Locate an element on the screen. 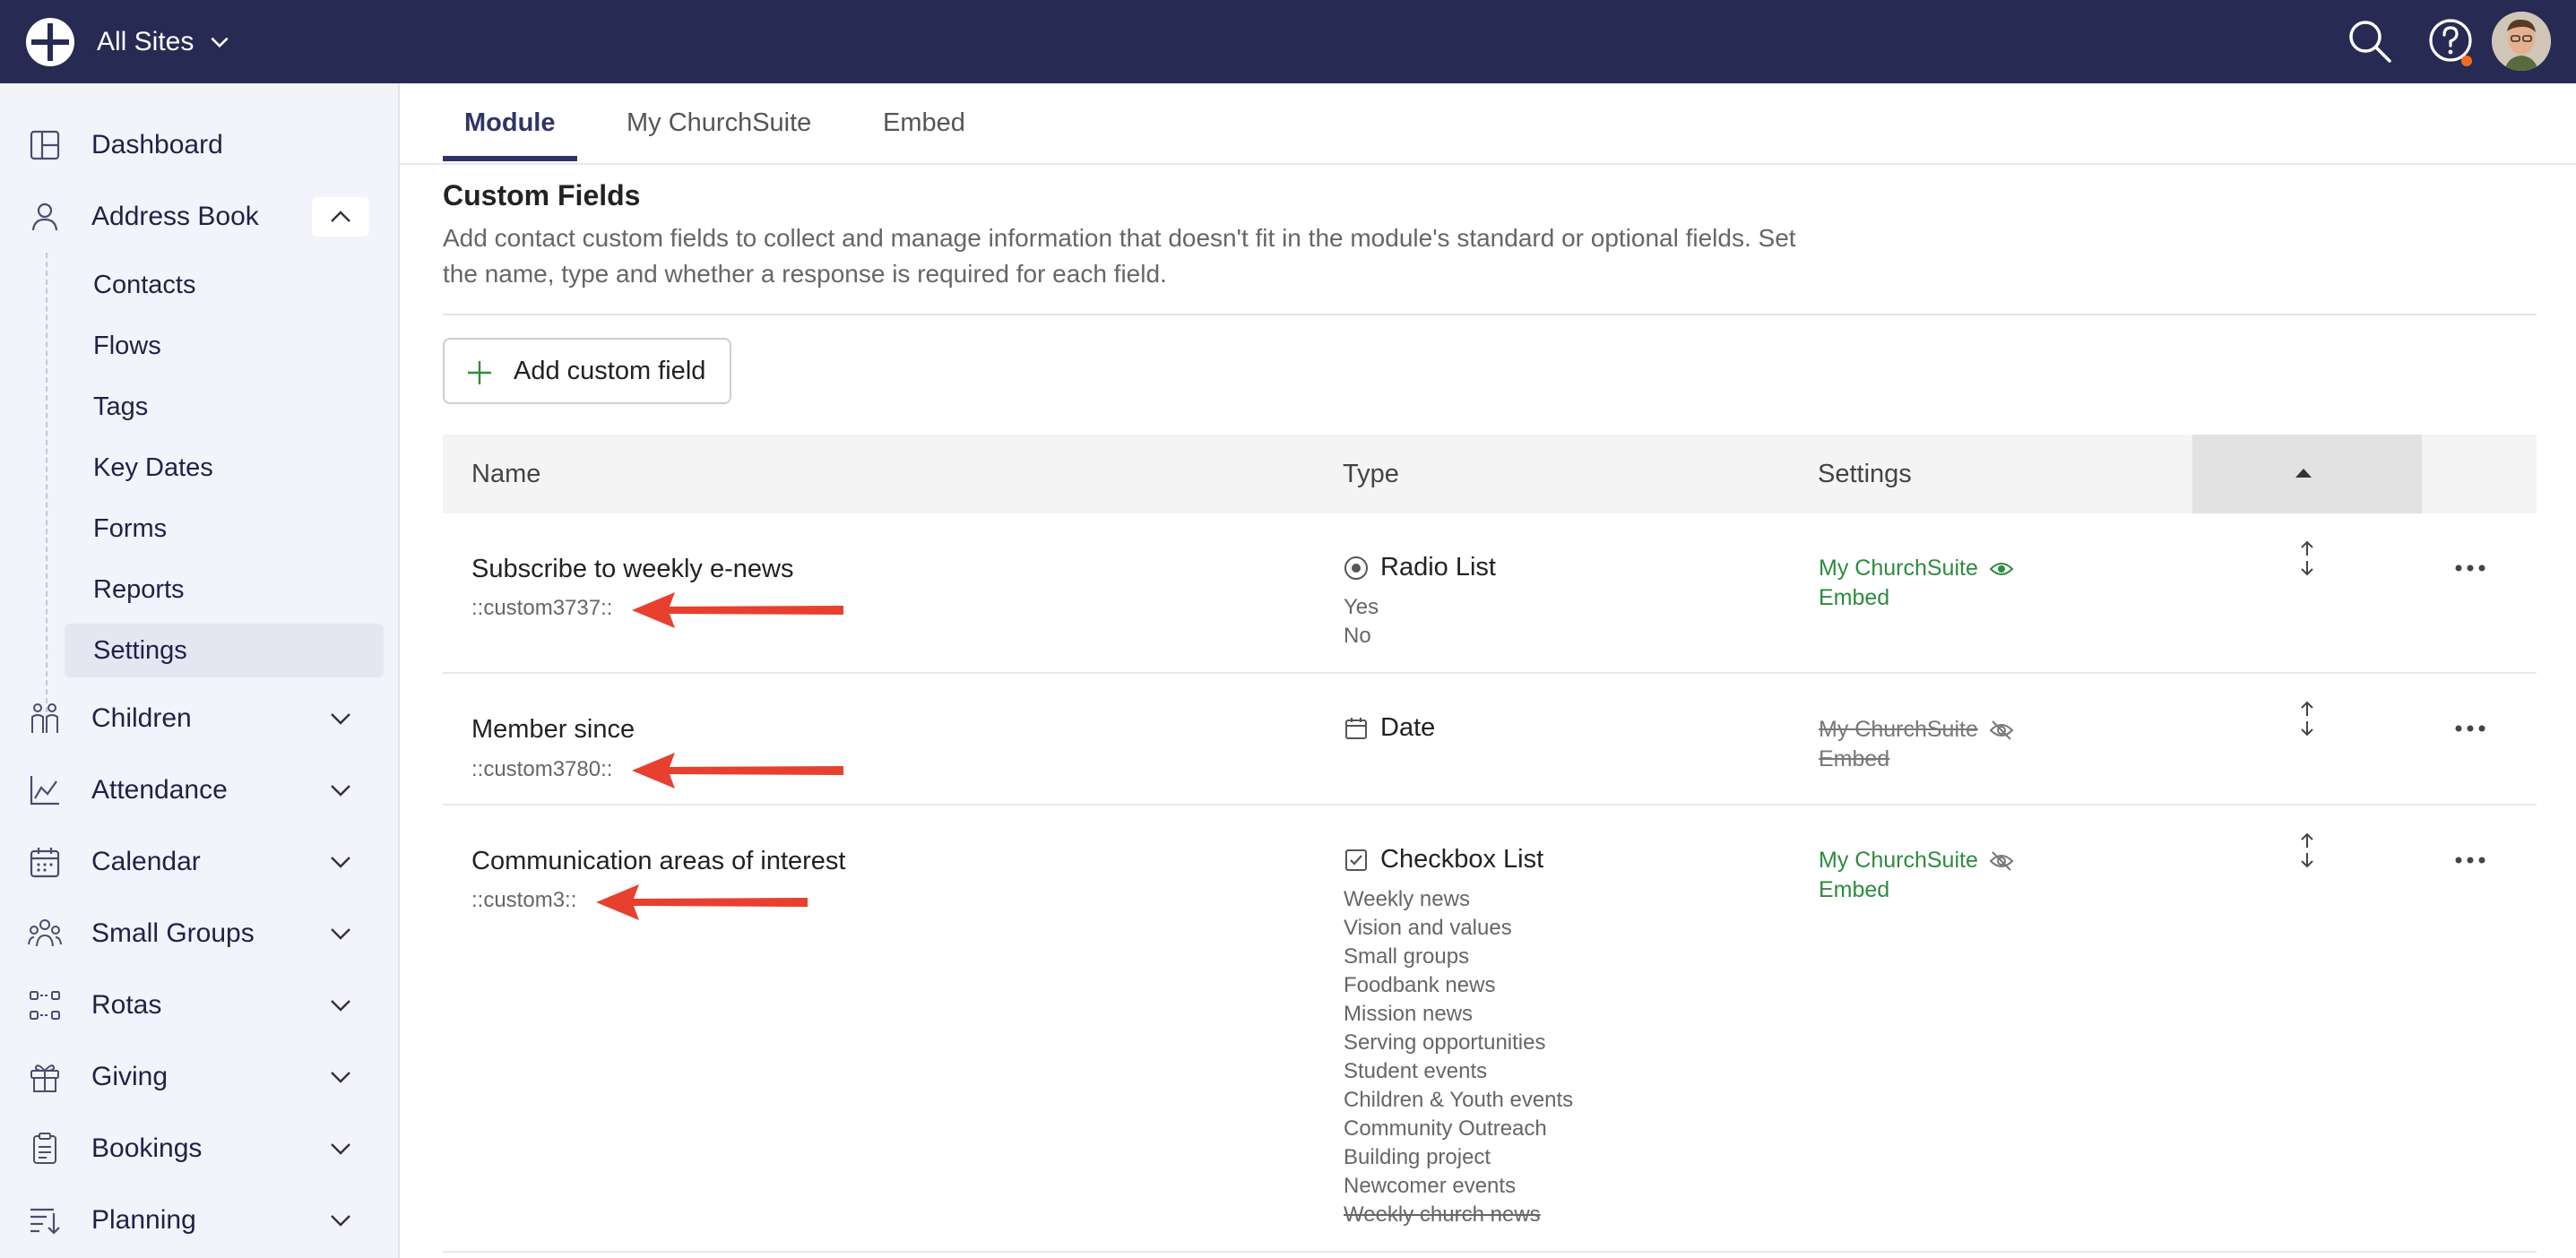 This screenshot has height=1258, width=2576. field-name: Member since is located at coordinates (553, 729).